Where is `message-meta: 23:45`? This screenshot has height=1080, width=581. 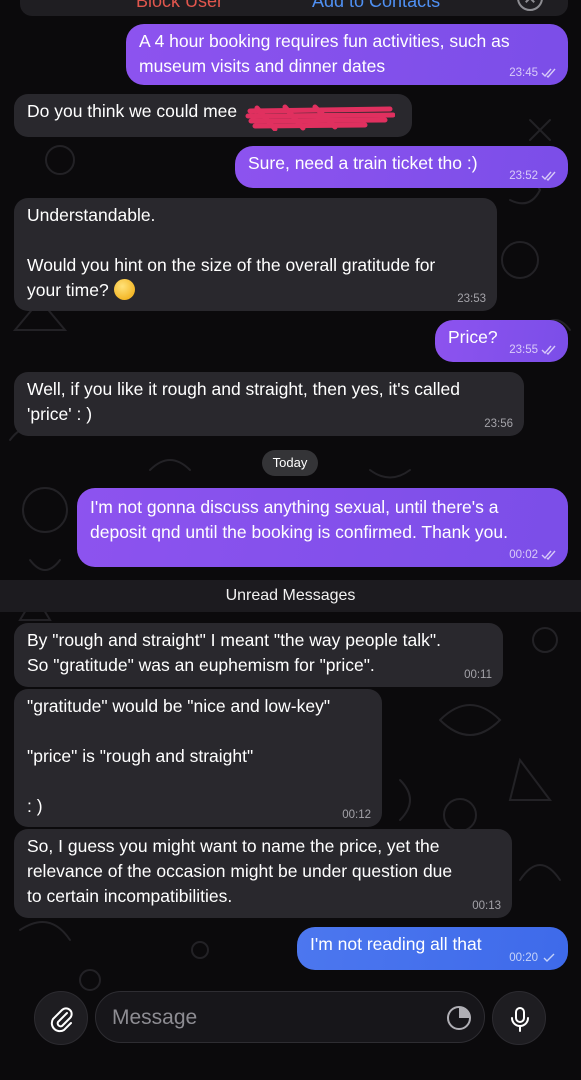 message-meta: 23:45 is located at coordinates (533, 73).